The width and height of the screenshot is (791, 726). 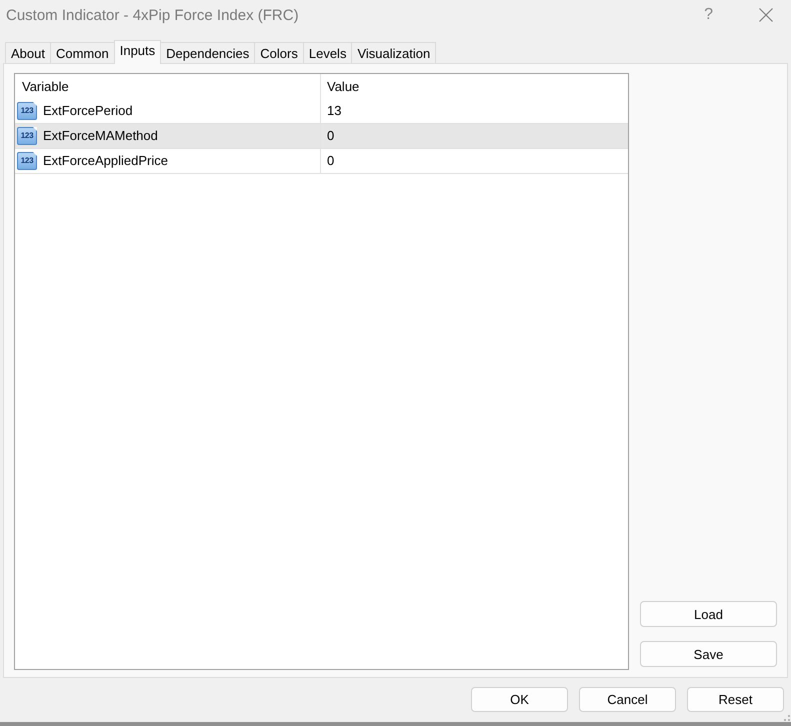 I want to click on table-row: 123 ExtForceAppliedPrice 0, so click(x=321, y=161).